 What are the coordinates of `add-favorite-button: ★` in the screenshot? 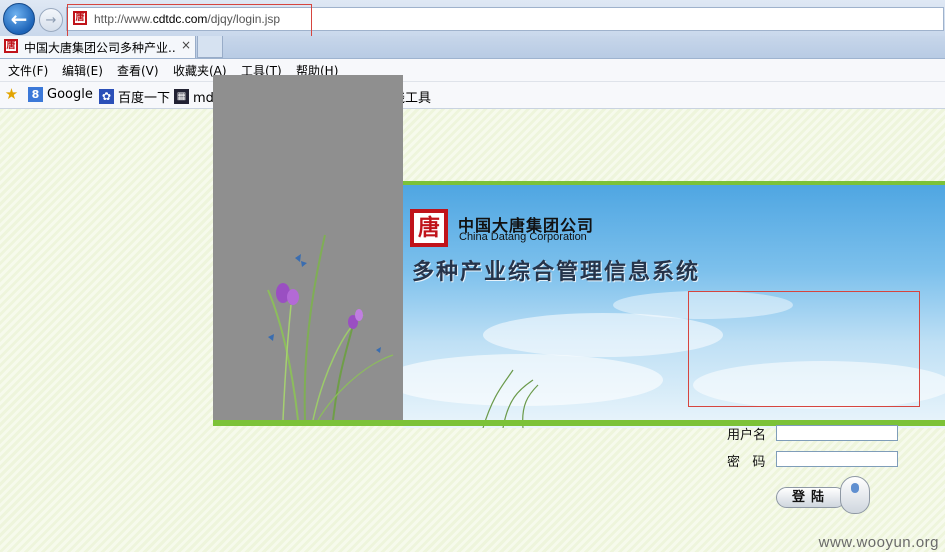 It's located at (11, 94).